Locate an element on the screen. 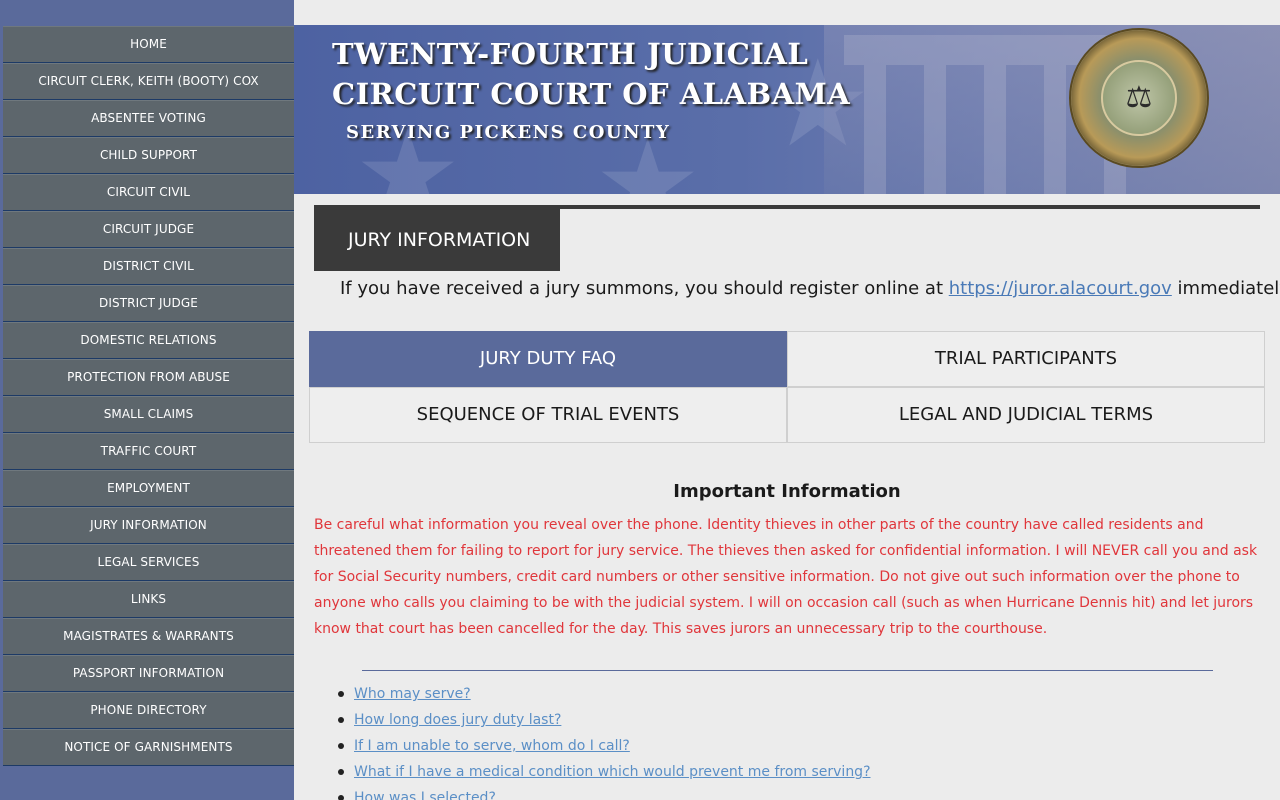 This screenshot has width=1280, height=800. tab-trial-participants: TRIAL PARTICIPANTS is located at coordinates (1026, 359).